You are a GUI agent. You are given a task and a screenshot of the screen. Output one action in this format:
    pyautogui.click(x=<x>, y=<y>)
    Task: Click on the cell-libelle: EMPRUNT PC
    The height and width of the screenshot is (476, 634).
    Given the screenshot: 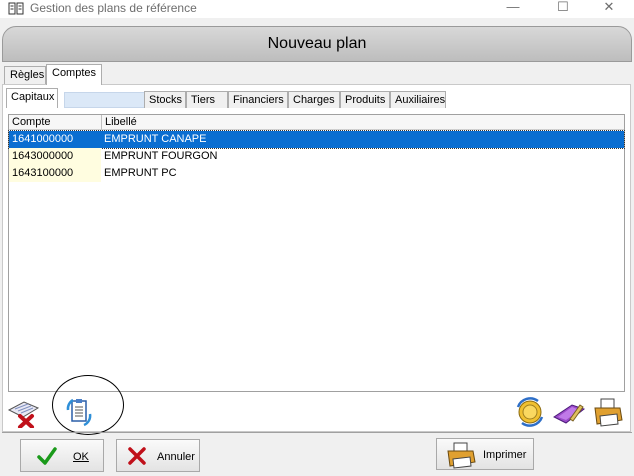 What is the action you would take?
    pyautogui.click(x=140, y=173)
    